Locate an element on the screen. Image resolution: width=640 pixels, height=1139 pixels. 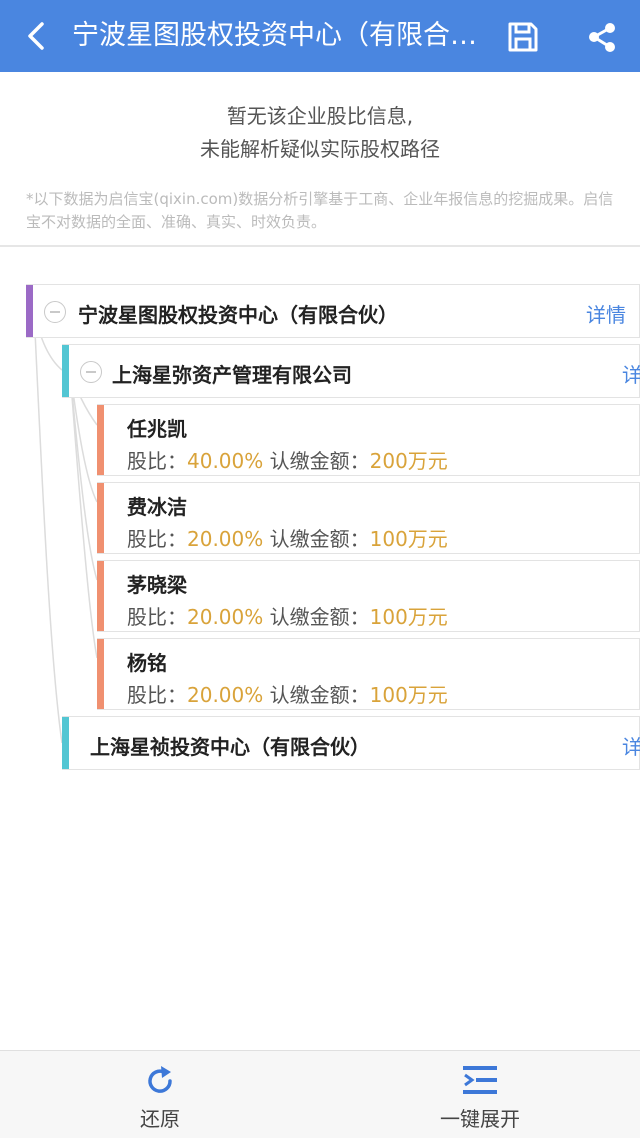
bottom-toolbar: 还原 一键展开 is located at coordinates (320, 1094).